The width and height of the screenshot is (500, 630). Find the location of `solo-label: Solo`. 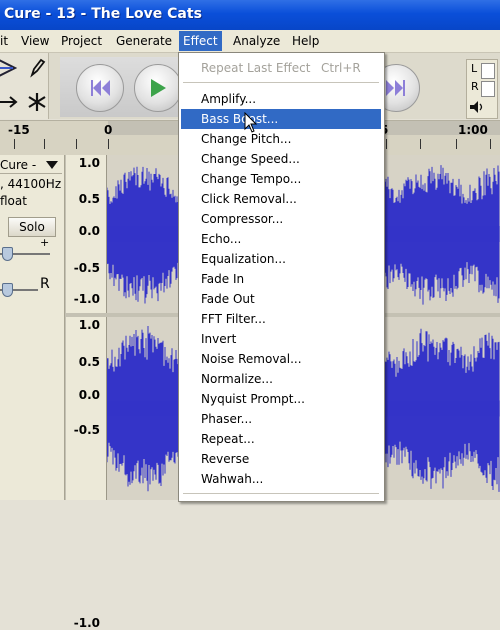

solo-label: Solo is located at coordinates (32, 227).